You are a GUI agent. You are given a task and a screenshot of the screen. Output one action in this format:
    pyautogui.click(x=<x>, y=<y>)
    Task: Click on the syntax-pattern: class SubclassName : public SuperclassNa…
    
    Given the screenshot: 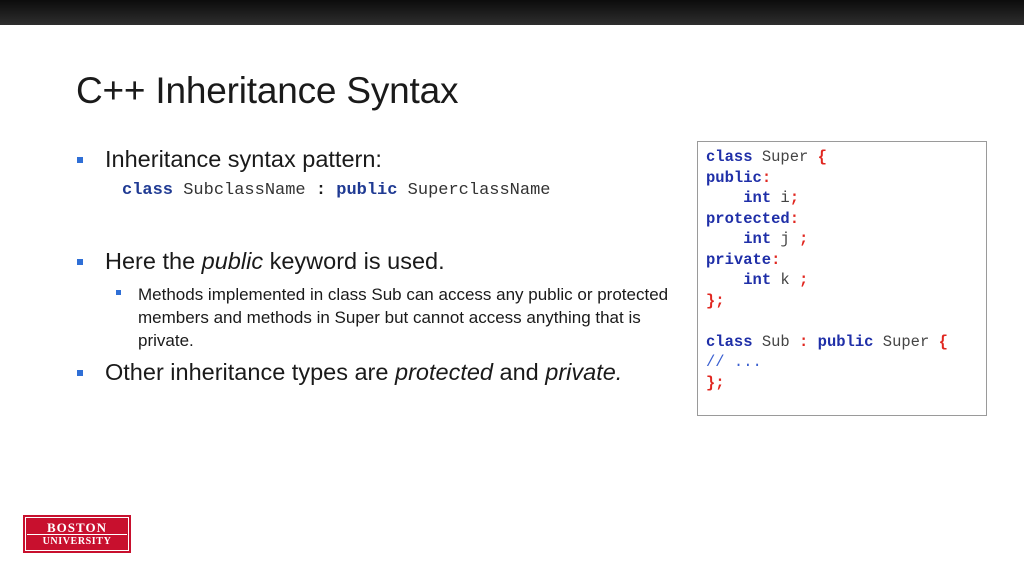 What is the action you would take?
    pyautogui.click(x=336, y=190)
    